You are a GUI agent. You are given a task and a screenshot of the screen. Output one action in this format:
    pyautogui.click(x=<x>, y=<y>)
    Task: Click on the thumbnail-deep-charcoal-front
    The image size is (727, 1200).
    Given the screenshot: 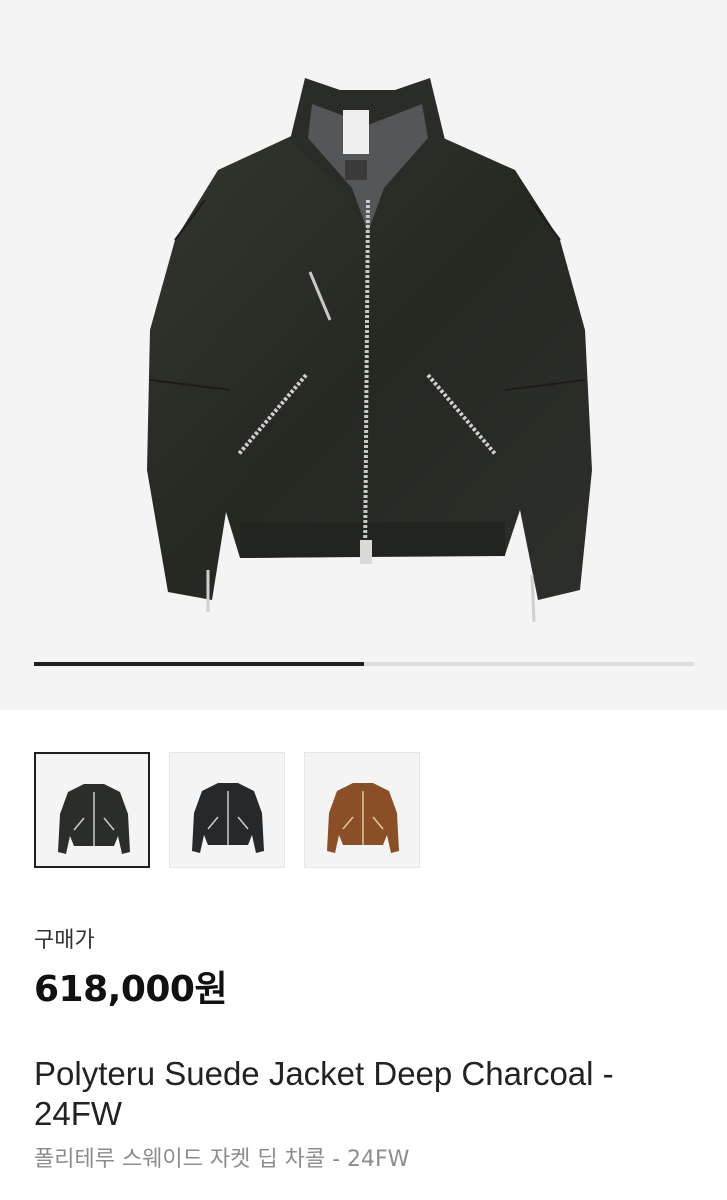 What is the action you would take?
    pyautogui.click(x=92, y=810)
    